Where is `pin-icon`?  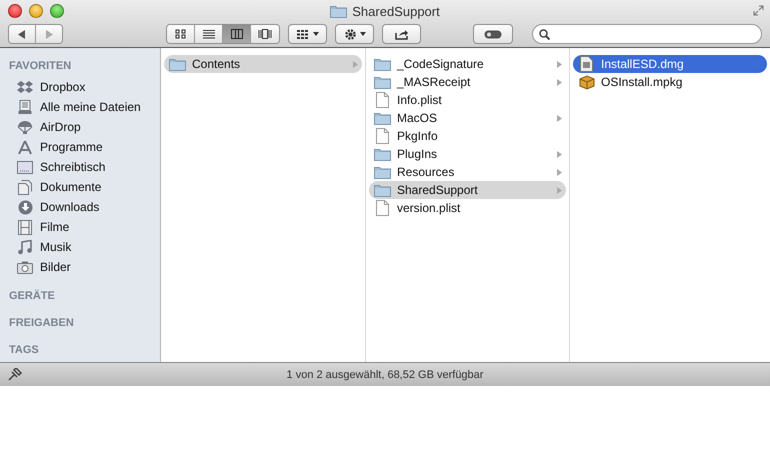
pin-icon is located at coordinates (15, 374).